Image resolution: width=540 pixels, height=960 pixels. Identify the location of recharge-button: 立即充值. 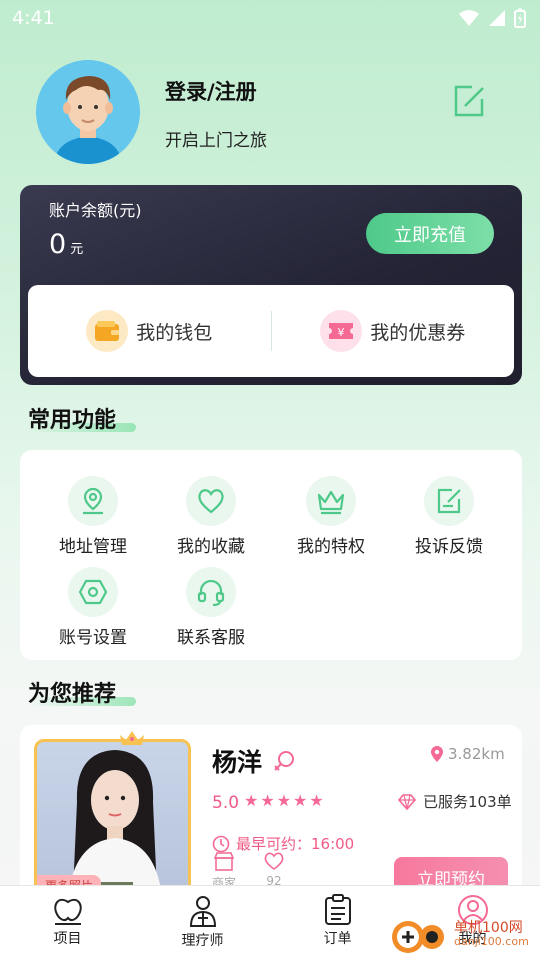
(430, 233).